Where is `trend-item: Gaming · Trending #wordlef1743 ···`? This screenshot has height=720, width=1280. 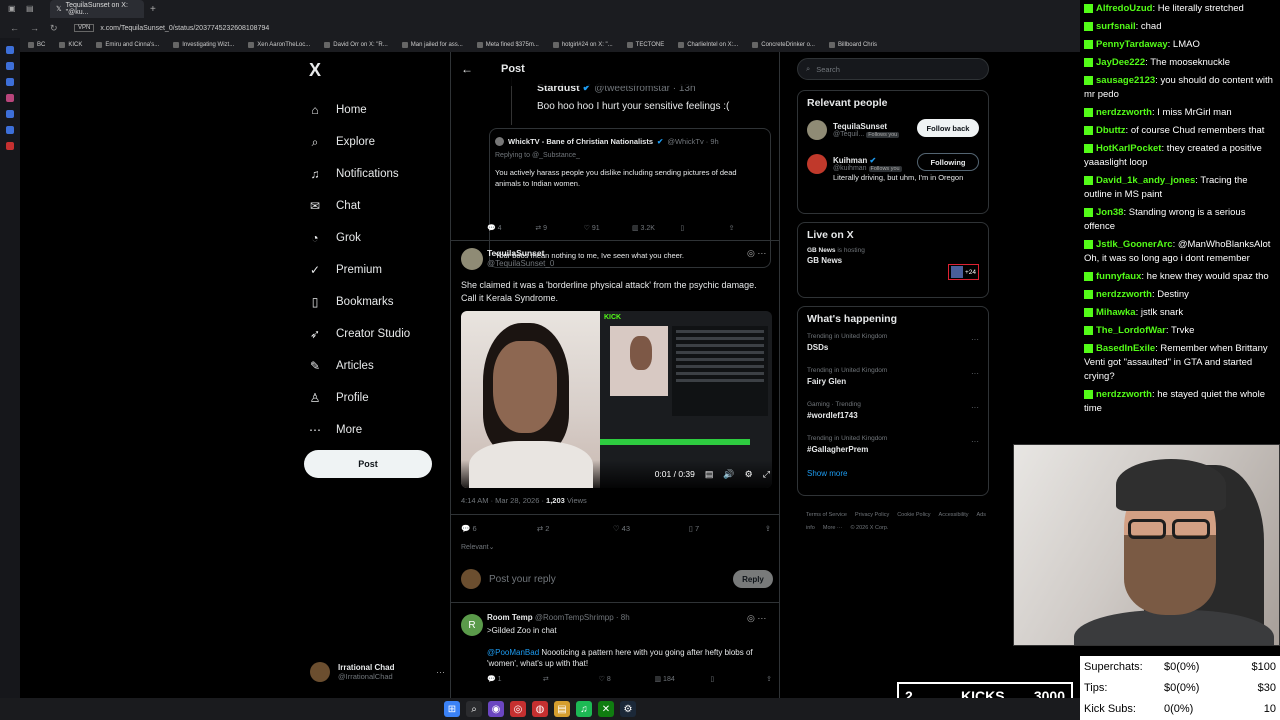 trend-item: Gaming · Trending #wordlef1743 ··· is located at coordinates (893, 414).